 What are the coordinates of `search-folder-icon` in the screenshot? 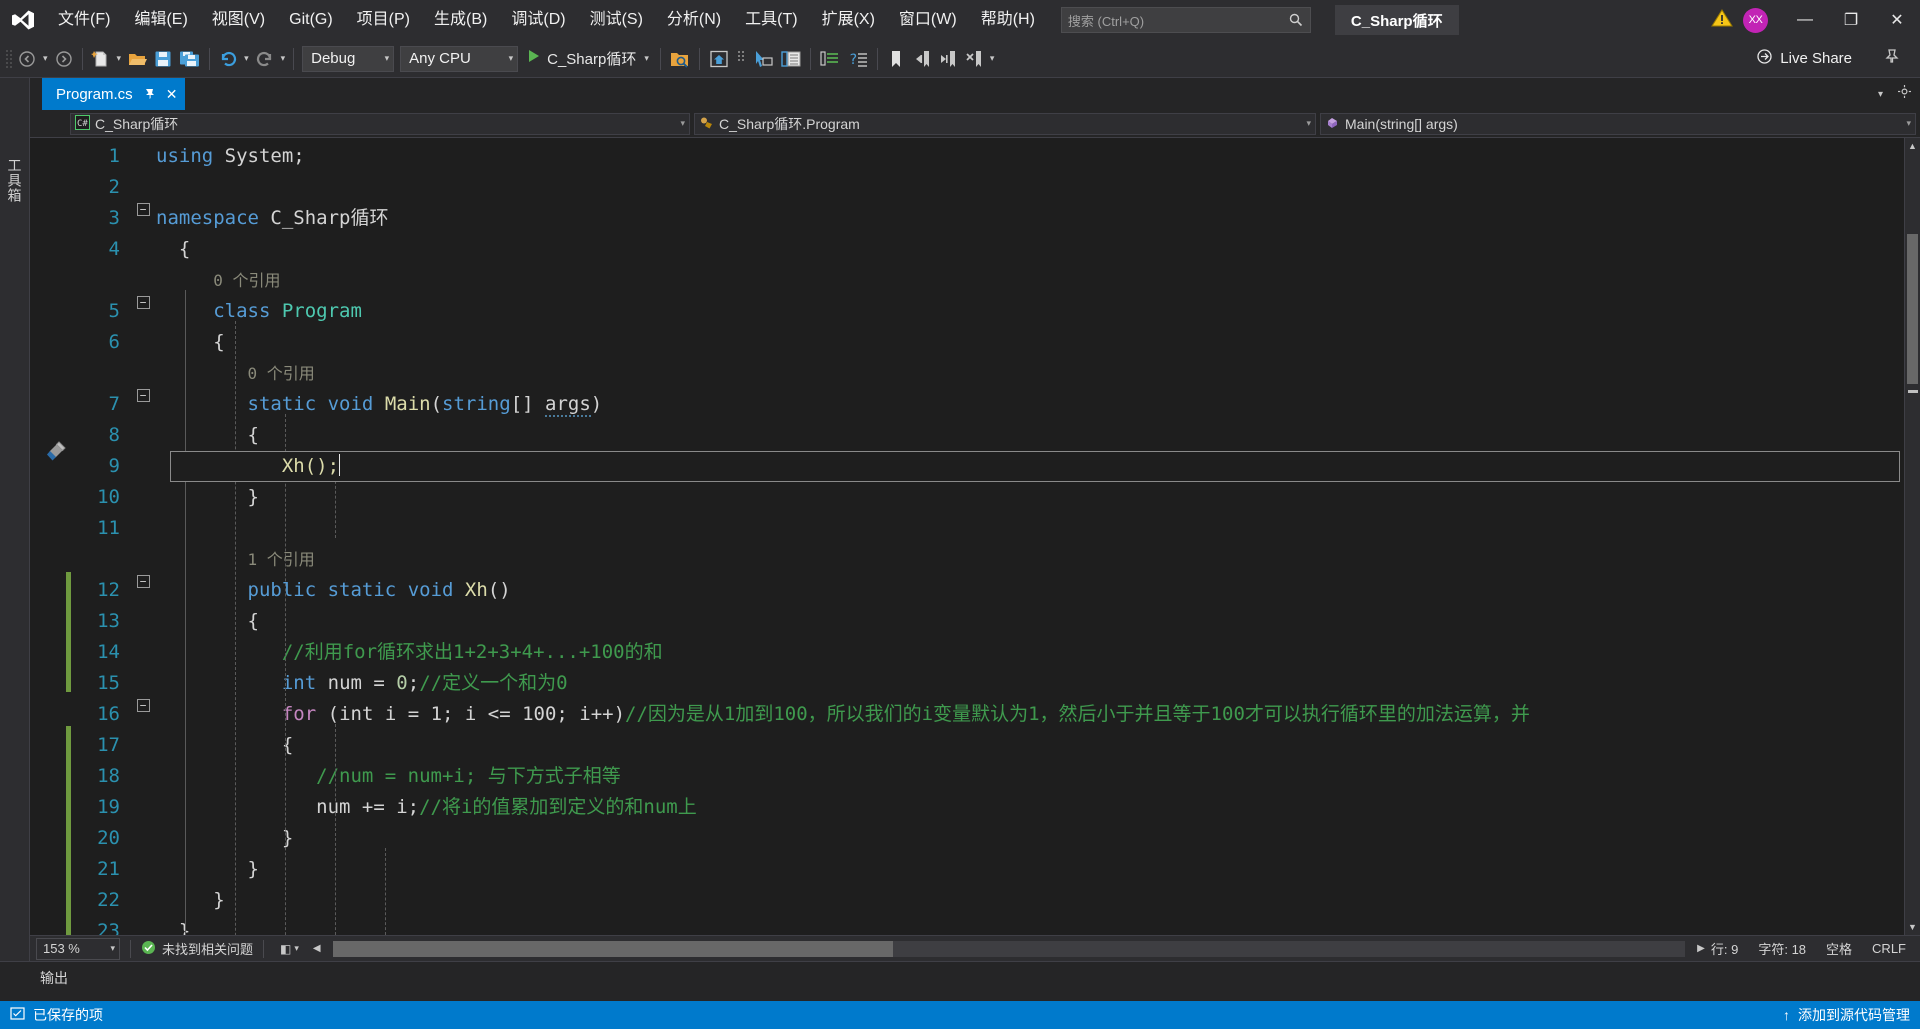 It's located at (680, 59).